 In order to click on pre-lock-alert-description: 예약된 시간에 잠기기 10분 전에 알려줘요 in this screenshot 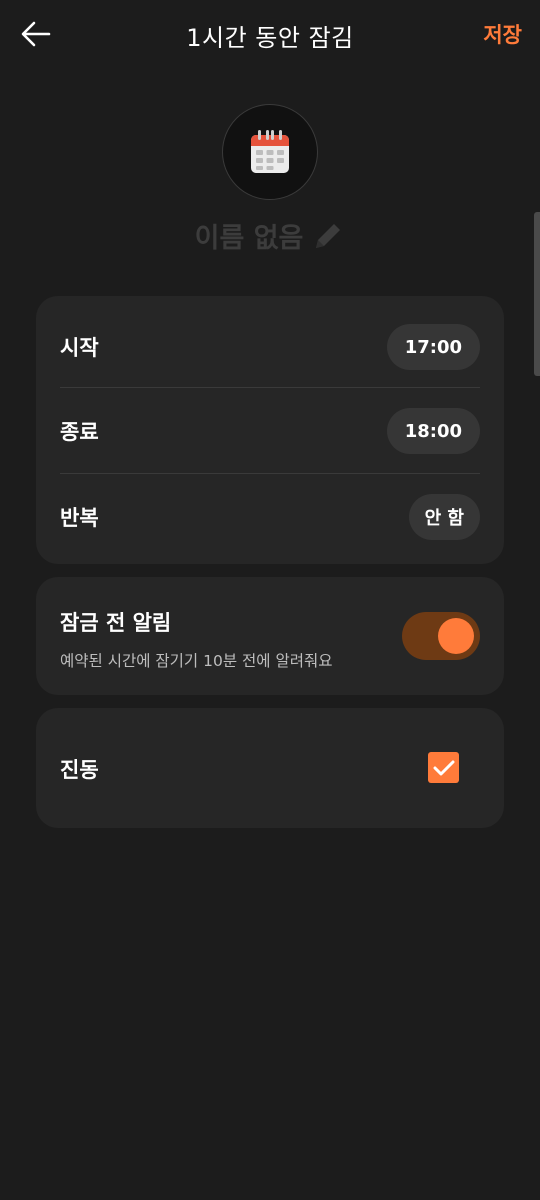, I will do `click(196, 661)`.